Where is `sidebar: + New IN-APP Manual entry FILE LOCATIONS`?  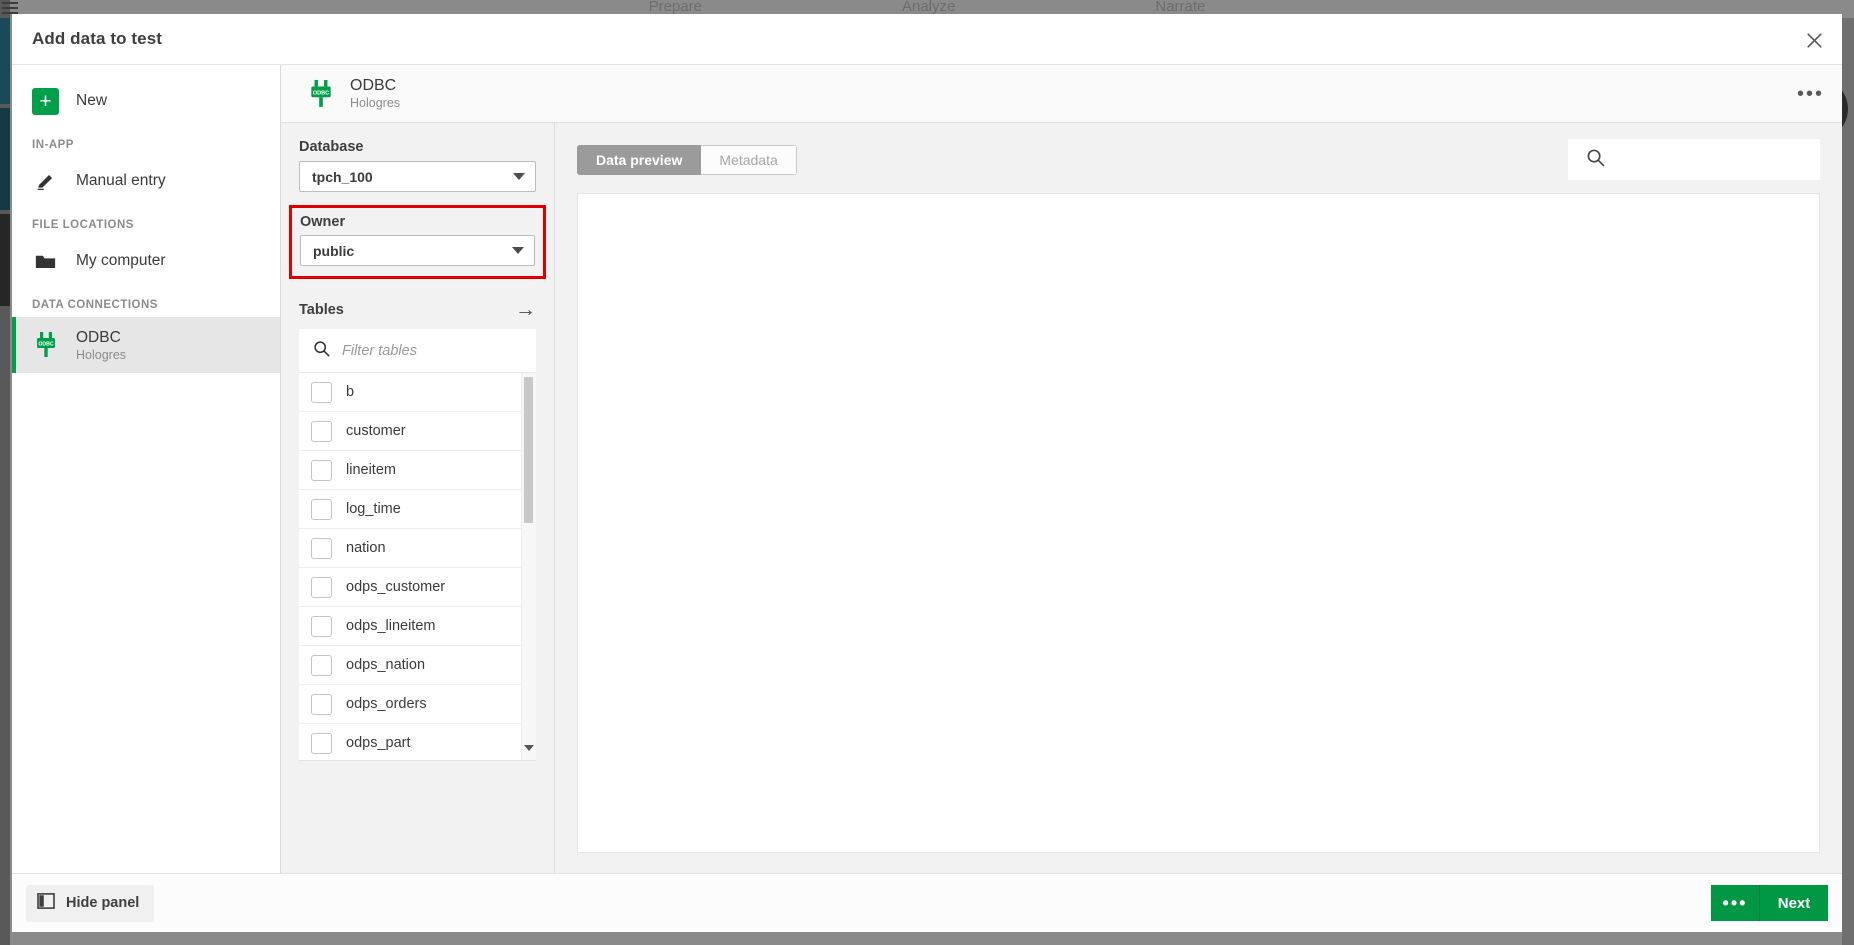 sidebar: + New IN-APP Manual entry FILE LOCATIONS is located at coordinates (146, 469).